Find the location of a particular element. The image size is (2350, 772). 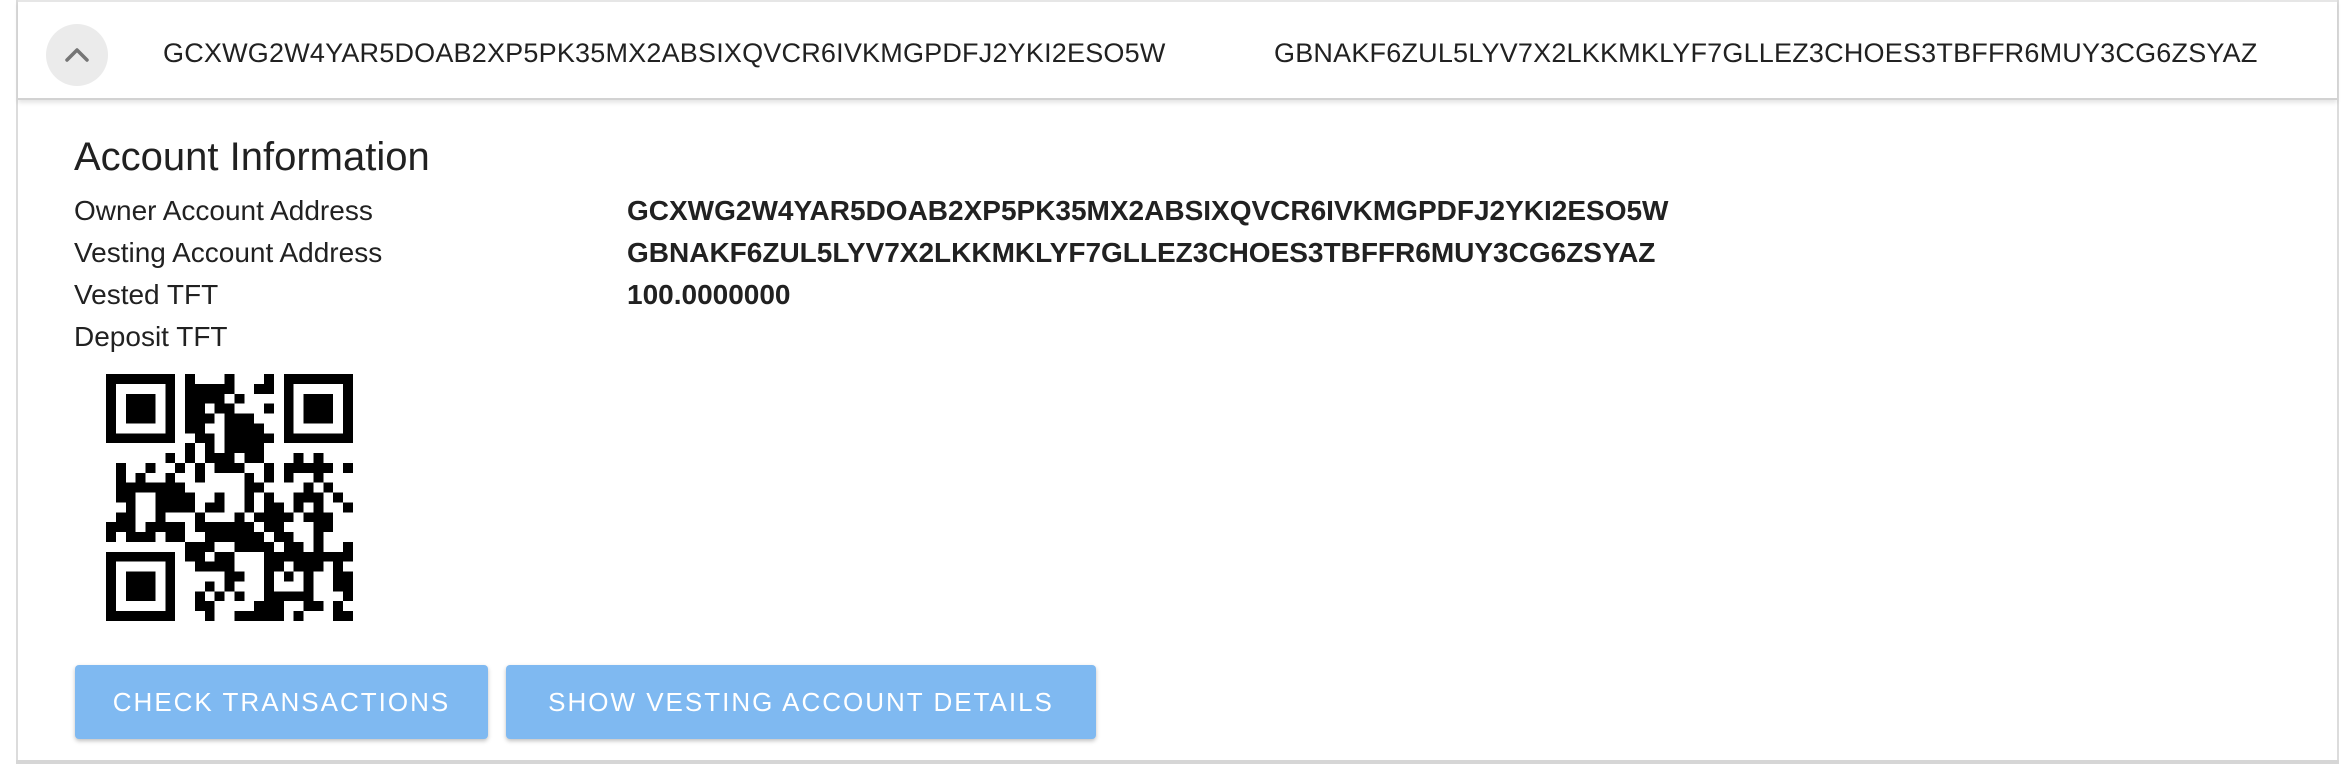

check-transactions-button: CHECK TRANSACTIONS is located at coordinates (281, 702).